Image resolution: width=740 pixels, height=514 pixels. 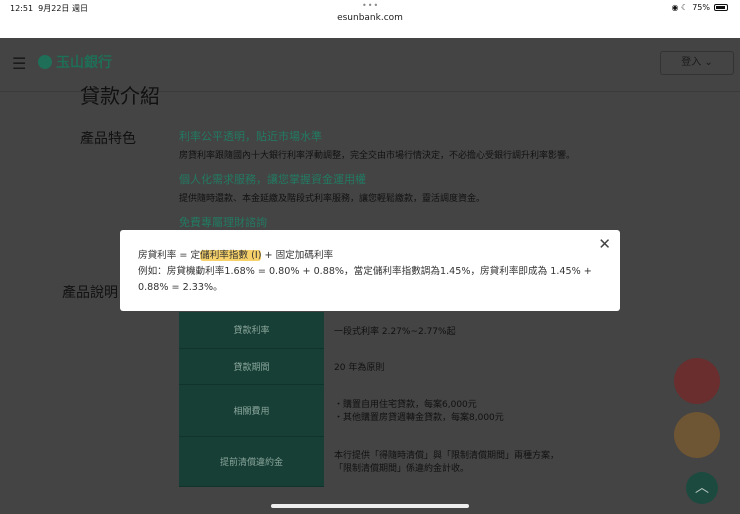 I want to click on login-label: 登入, so click(x=691, y=62).